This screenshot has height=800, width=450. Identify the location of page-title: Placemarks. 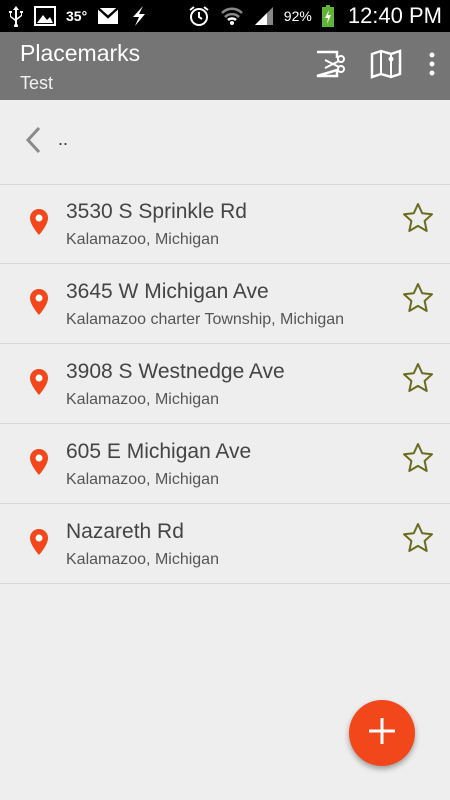
(80, 53).